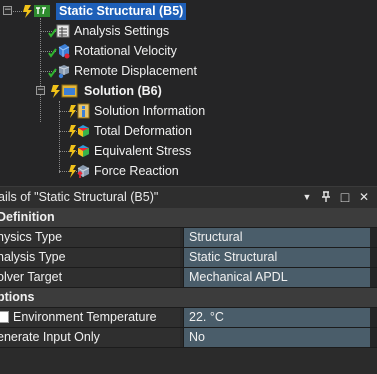 The width and height of the screenshot is (377, 374). What do you see at coordinates (59, 31) in the screenshot?
I see `analysis-settings-icon` at bounding box center [59, 31].